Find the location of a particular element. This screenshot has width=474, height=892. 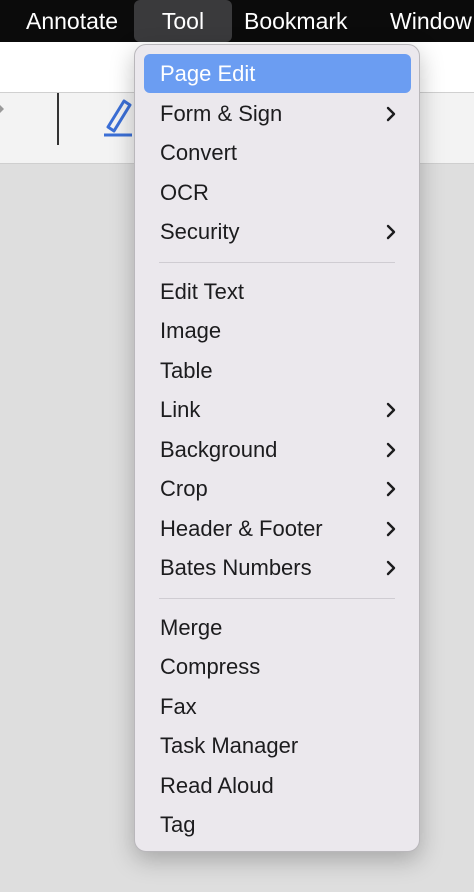

menubar-item-annotate: Annotate is located at coordinates (72, 21).